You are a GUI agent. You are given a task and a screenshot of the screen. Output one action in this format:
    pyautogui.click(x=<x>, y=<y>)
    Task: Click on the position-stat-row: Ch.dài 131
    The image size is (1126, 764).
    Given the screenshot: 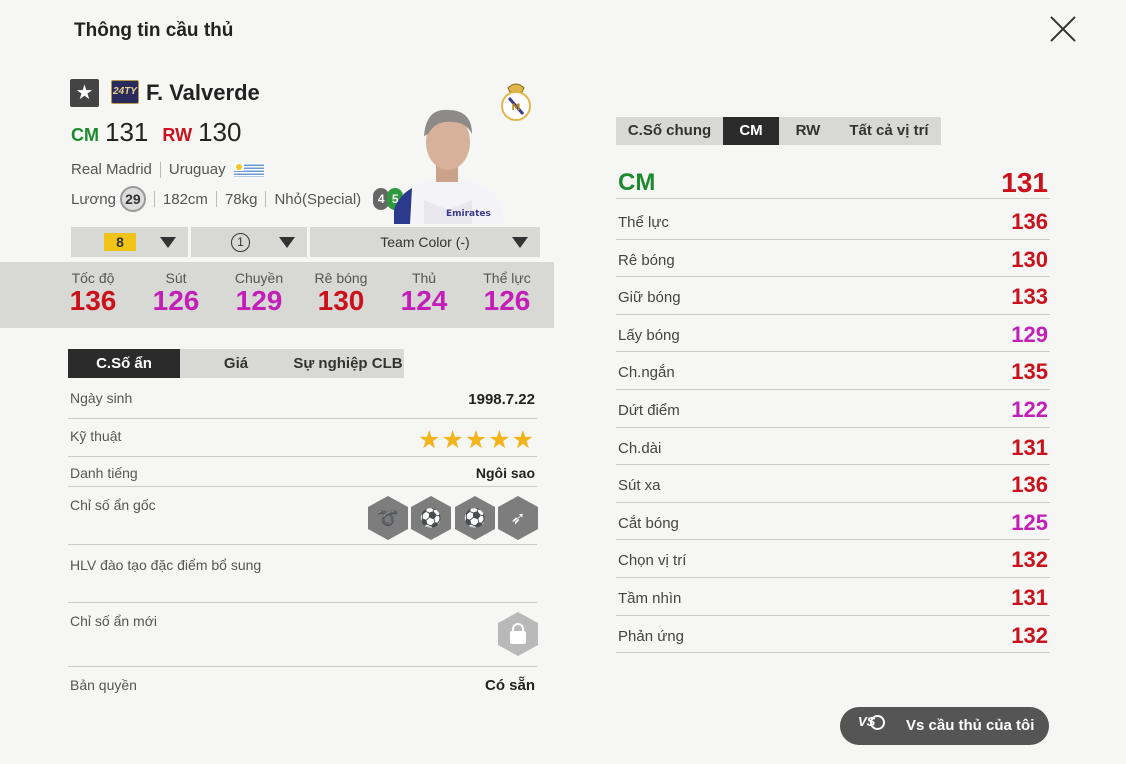 What is the action you would take?
    pyautogui.click(x=833, y=447)
    